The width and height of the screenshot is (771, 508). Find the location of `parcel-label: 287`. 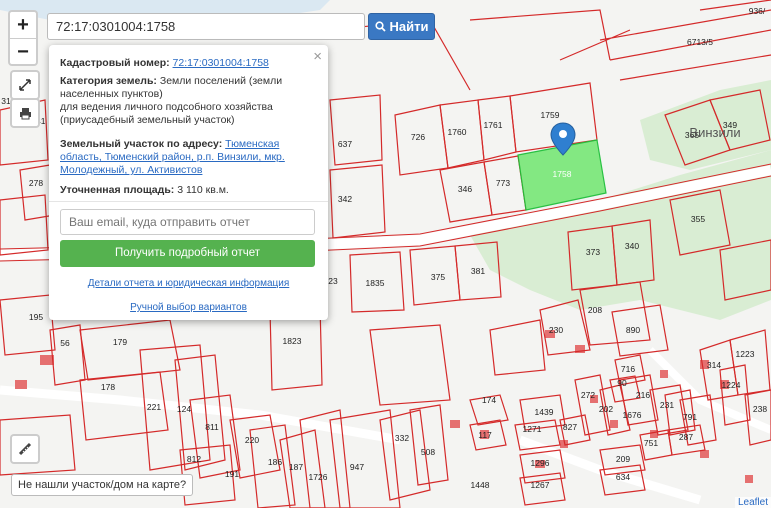

parcel-label: 287 is located at coordinates (686, 437).